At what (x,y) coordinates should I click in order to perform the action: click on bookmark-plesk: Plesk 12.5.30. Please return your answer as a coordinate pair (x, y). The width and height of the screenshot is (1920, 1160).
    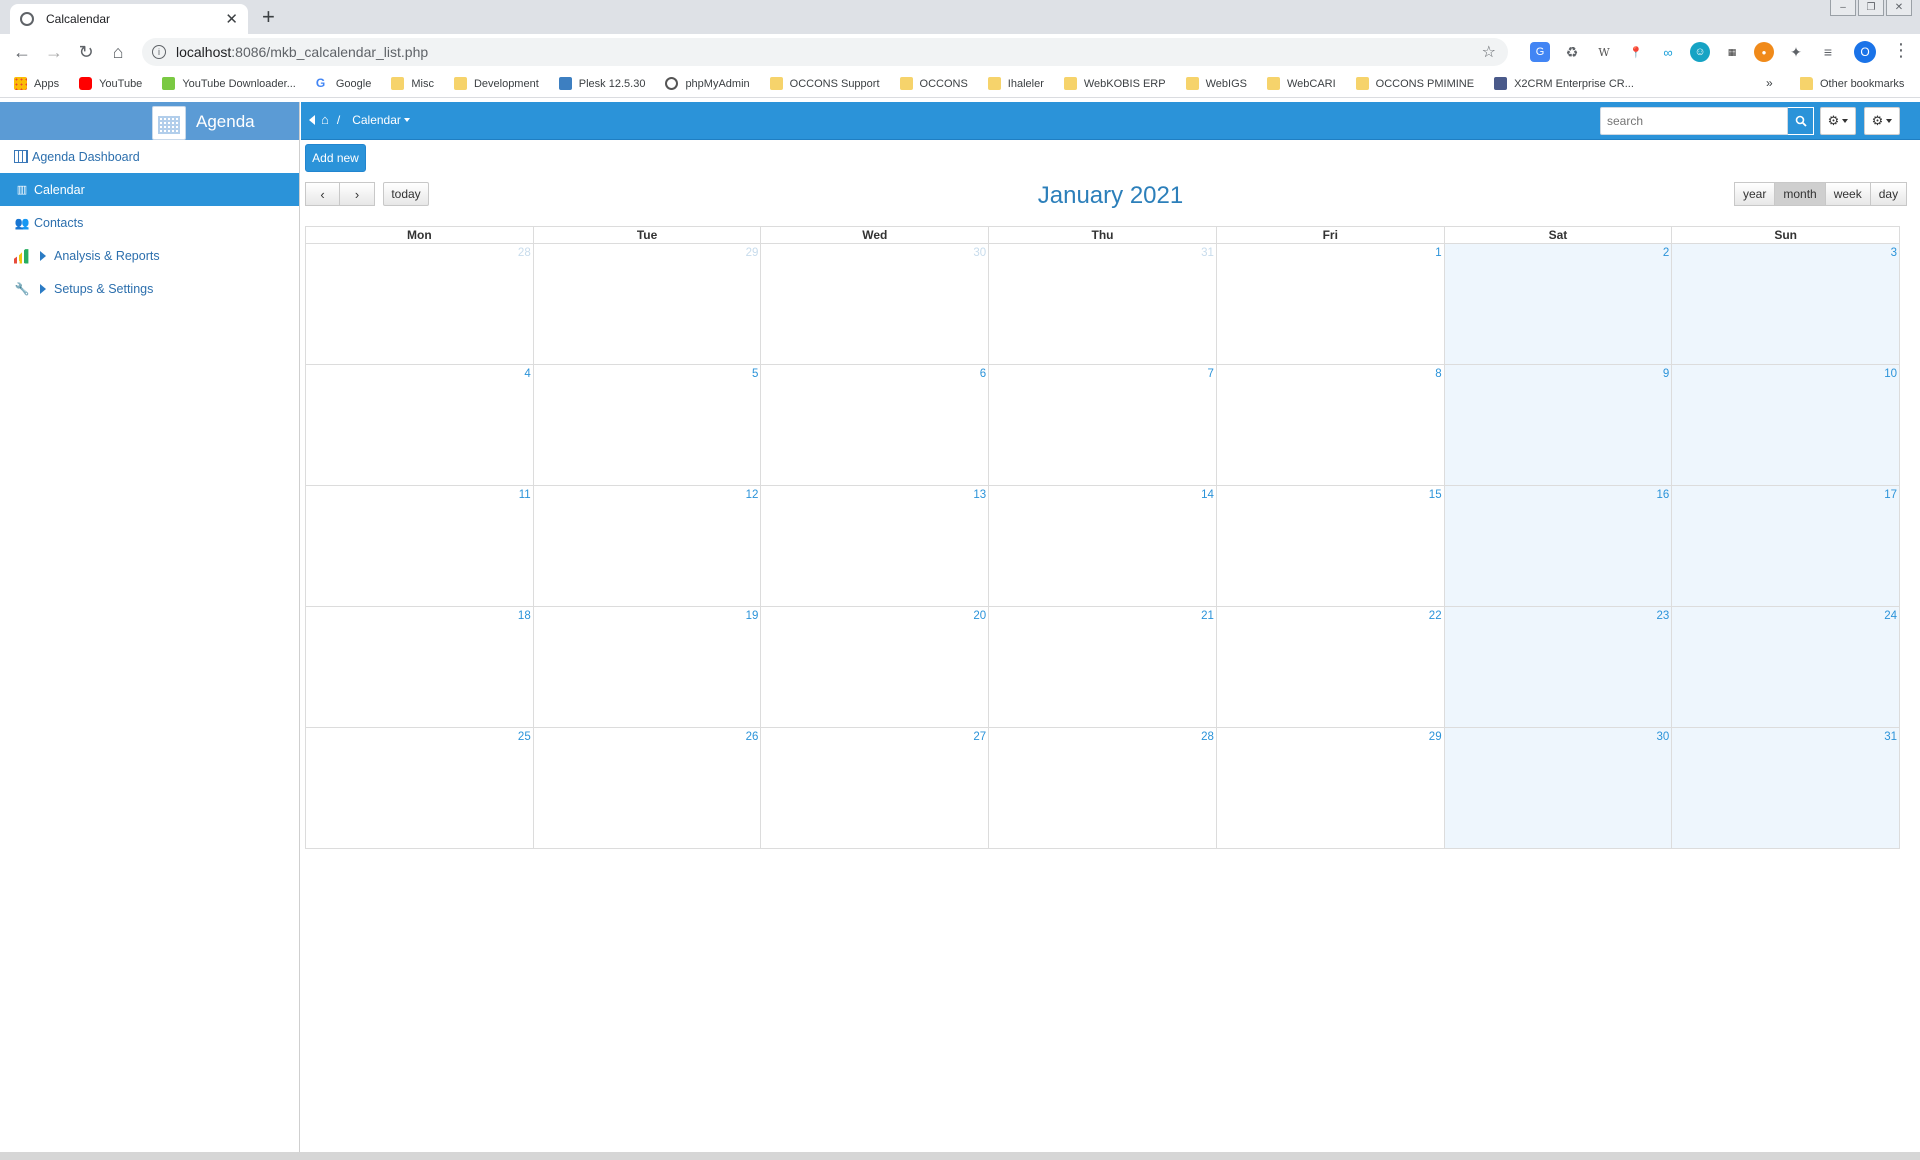
    Looking at the image, I should click on (601, 83).